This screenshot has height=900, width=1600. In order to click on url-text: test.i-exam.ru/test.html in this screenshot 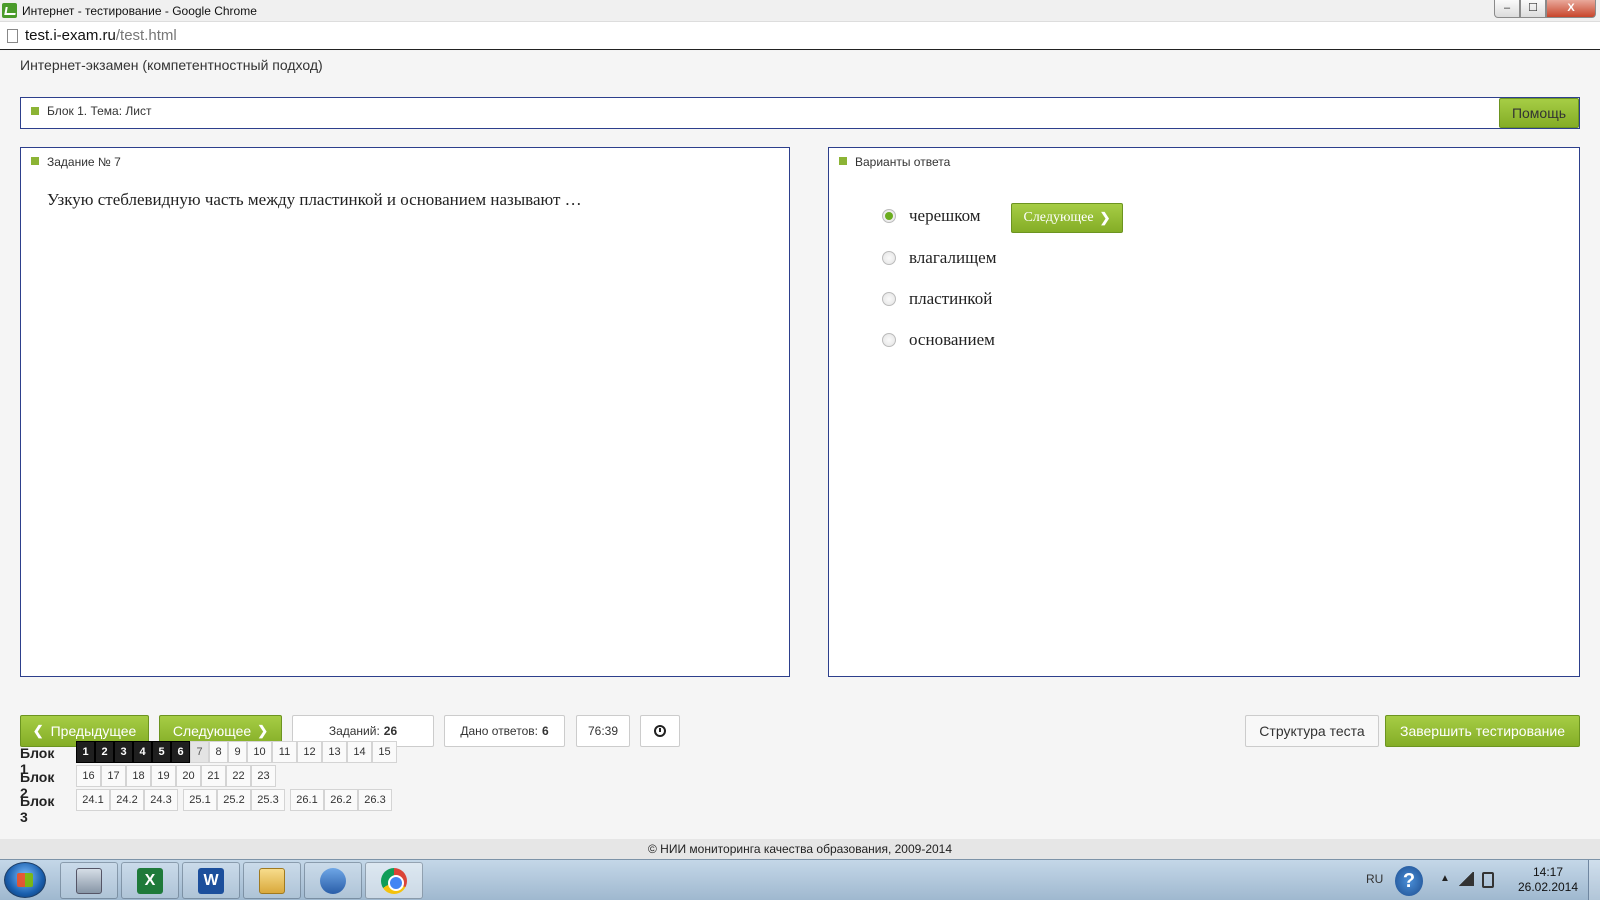, I will do `click(101, 35)`.